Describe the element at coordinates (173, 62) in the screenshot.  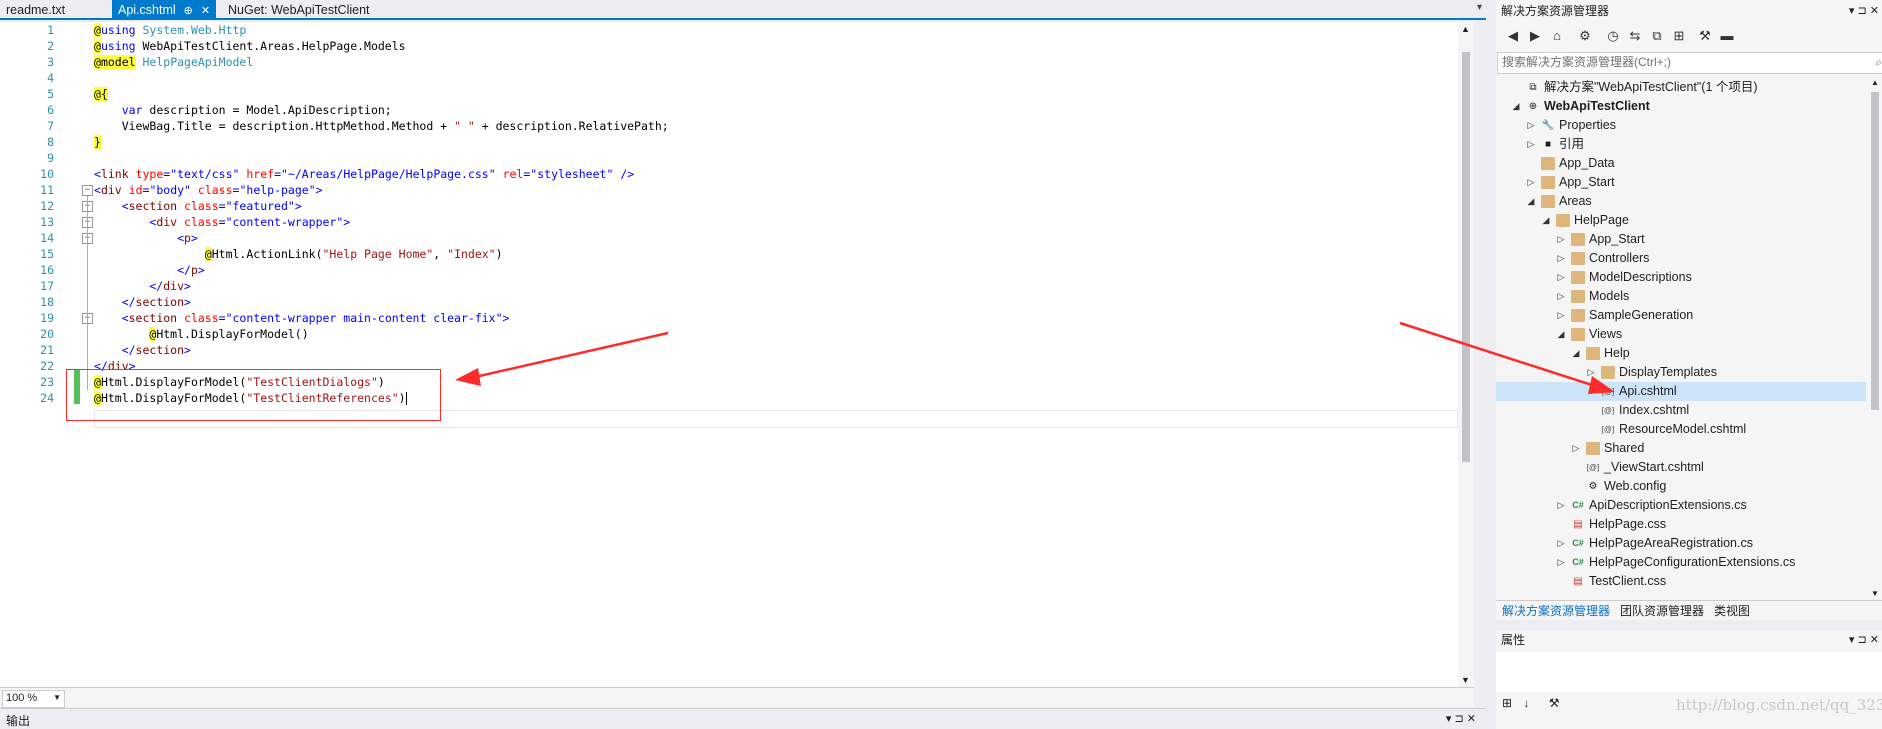
I see `code-line: @model HelpPageApiModel` at that location.